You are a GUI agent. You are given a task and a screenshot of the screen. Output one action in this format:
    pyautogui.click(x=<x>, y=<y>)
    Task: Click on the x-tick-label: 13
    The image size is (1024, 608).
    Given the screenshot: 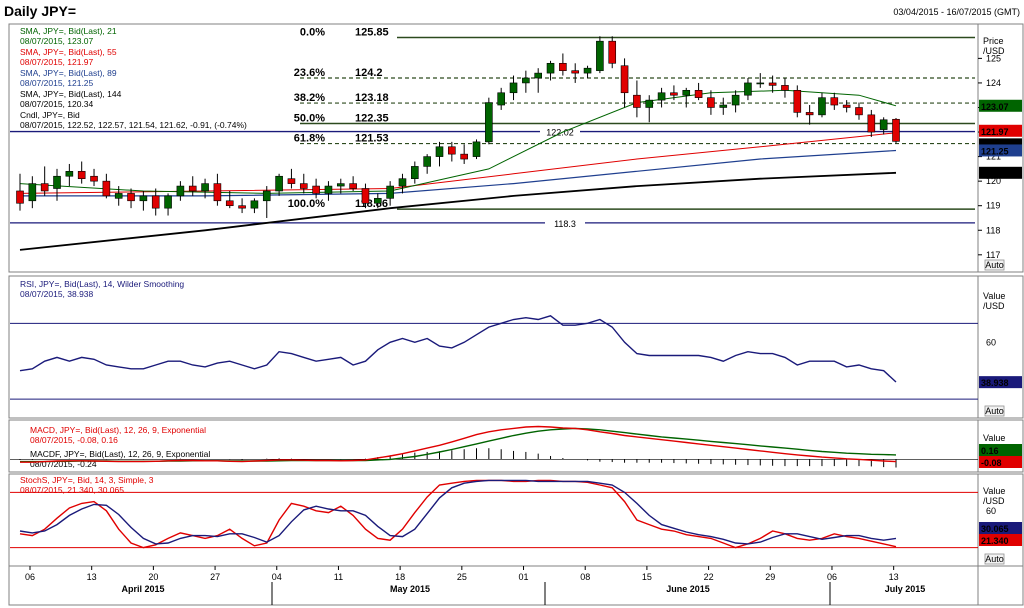 What is the action you would take?
    pyautogui.click(x=894, y=577)
    